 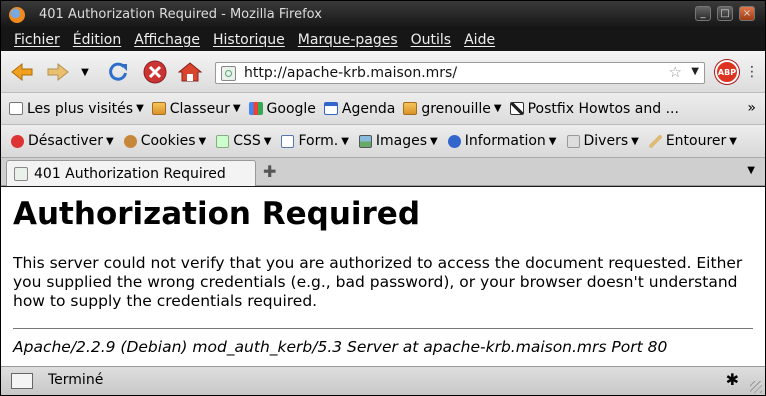 What do you see at coordinates (751, 170) in the screenshot?
I see `list-all-tabs-icon: ▼` at bounding box center [751, 170].